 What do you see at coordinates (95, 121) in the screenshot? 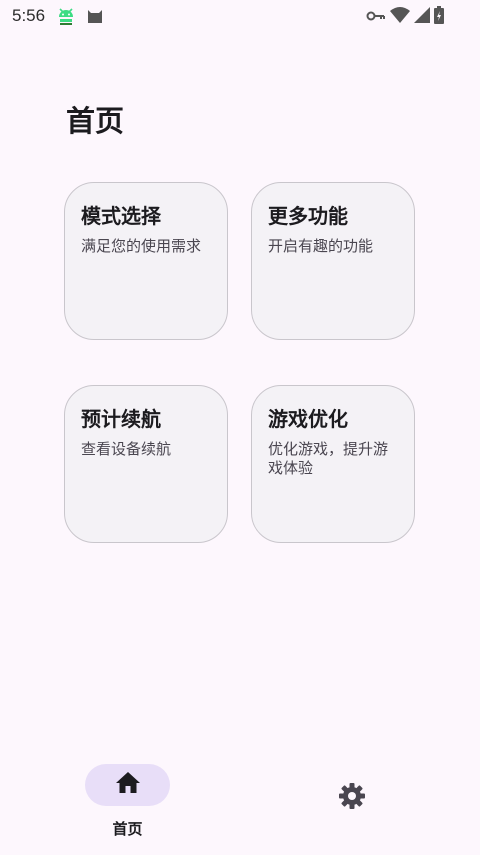
I see `page-title: 首页` at bounding box center [95, 121].